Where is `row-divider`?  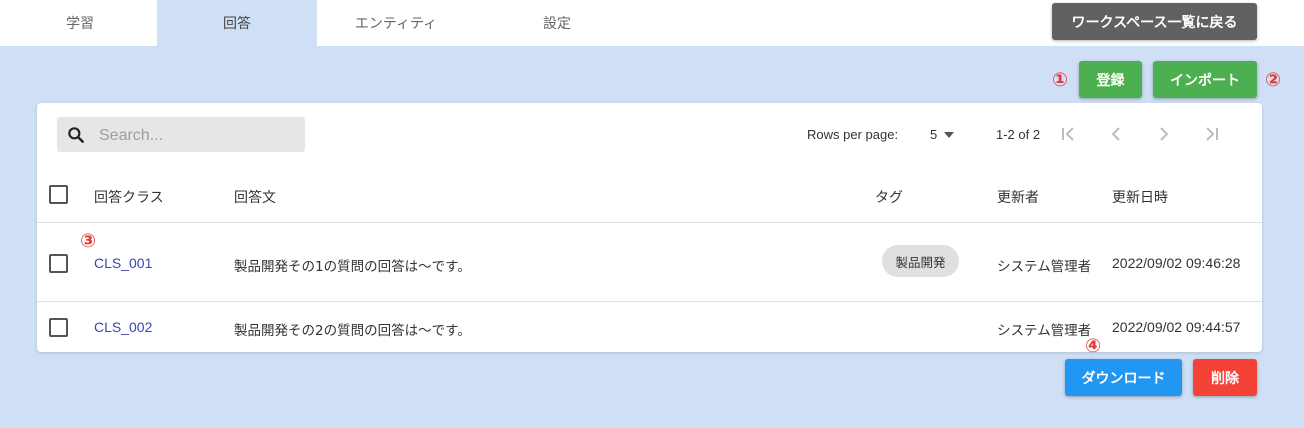
row-divider is located at coordinates (649, 301).